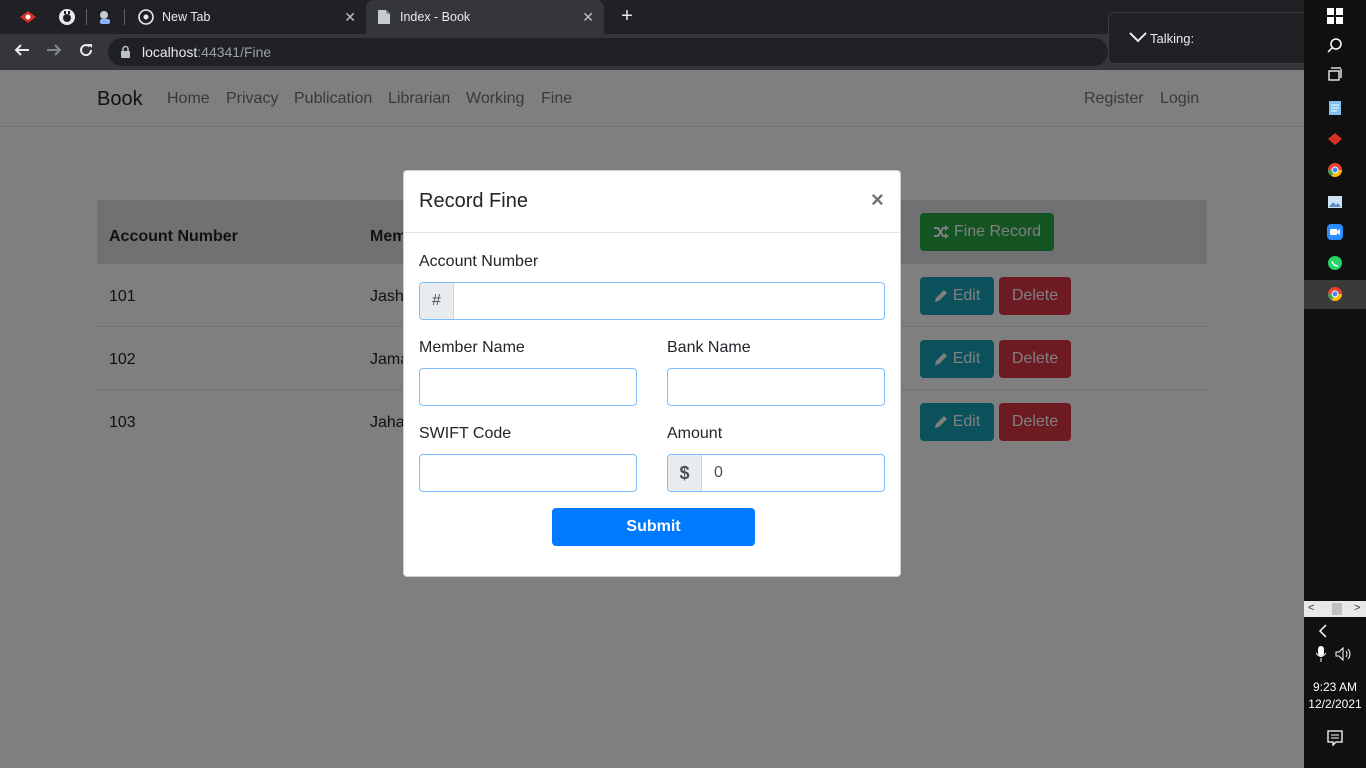 The image size is (1366, 768). What do you see at coordinates (709, 347) in the screenshot?
I see `bank-name-label: Bank Name` at bounding box center [709, 347].